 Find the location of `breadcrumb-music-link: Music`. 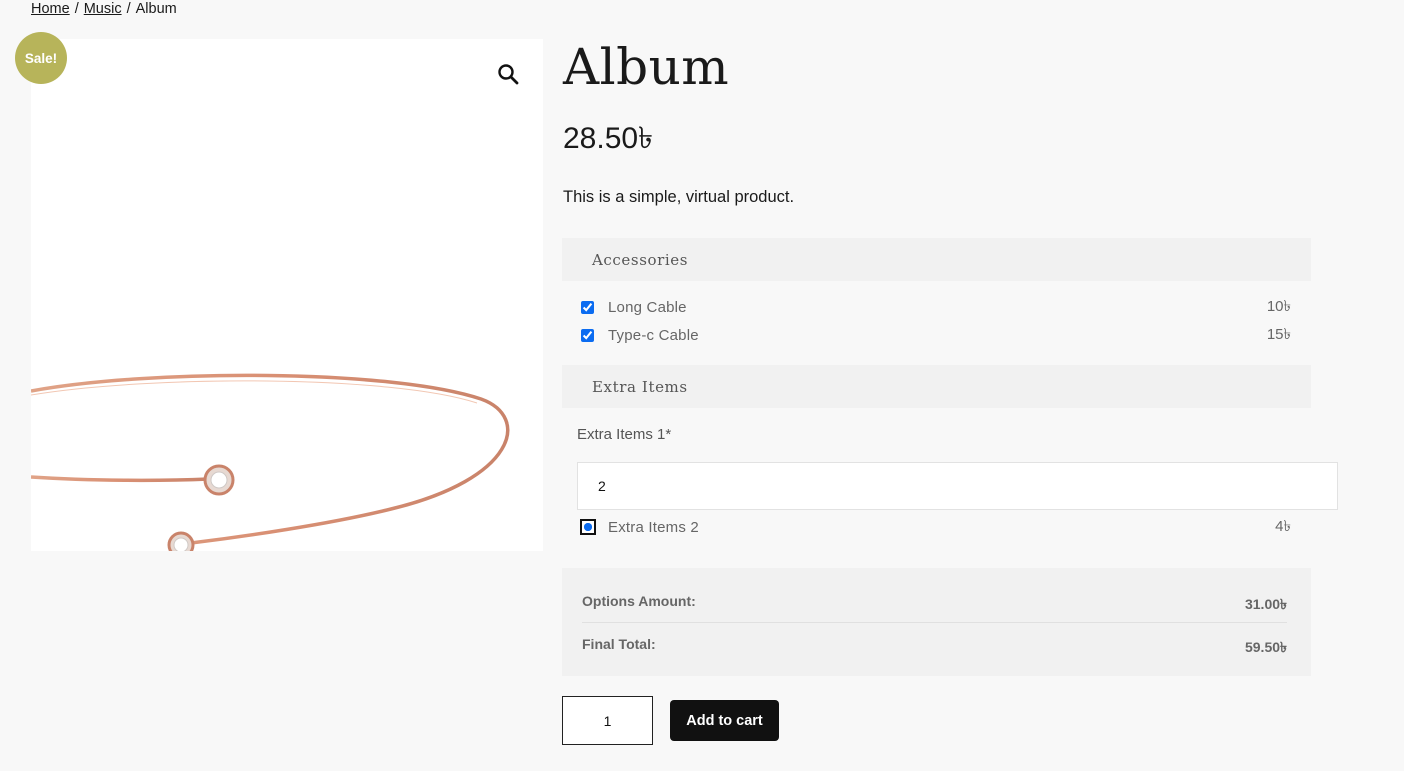

breadcrumb-music-link: Music is located at coordinates (103, 9).